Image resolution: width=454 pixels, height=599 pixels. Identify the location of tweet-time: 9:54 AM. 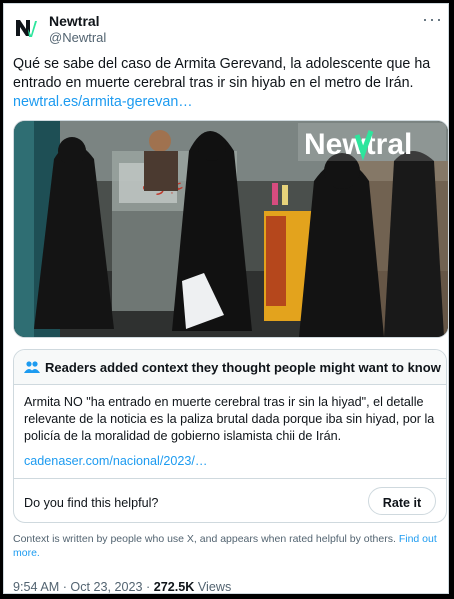
(36, 587).